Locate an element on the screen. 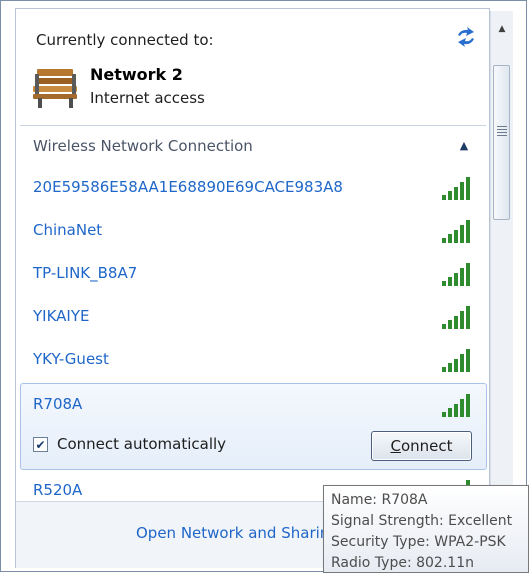 The image size is (529, 573). connect-button-mnemonic: C is located at coordinates (395, 446).